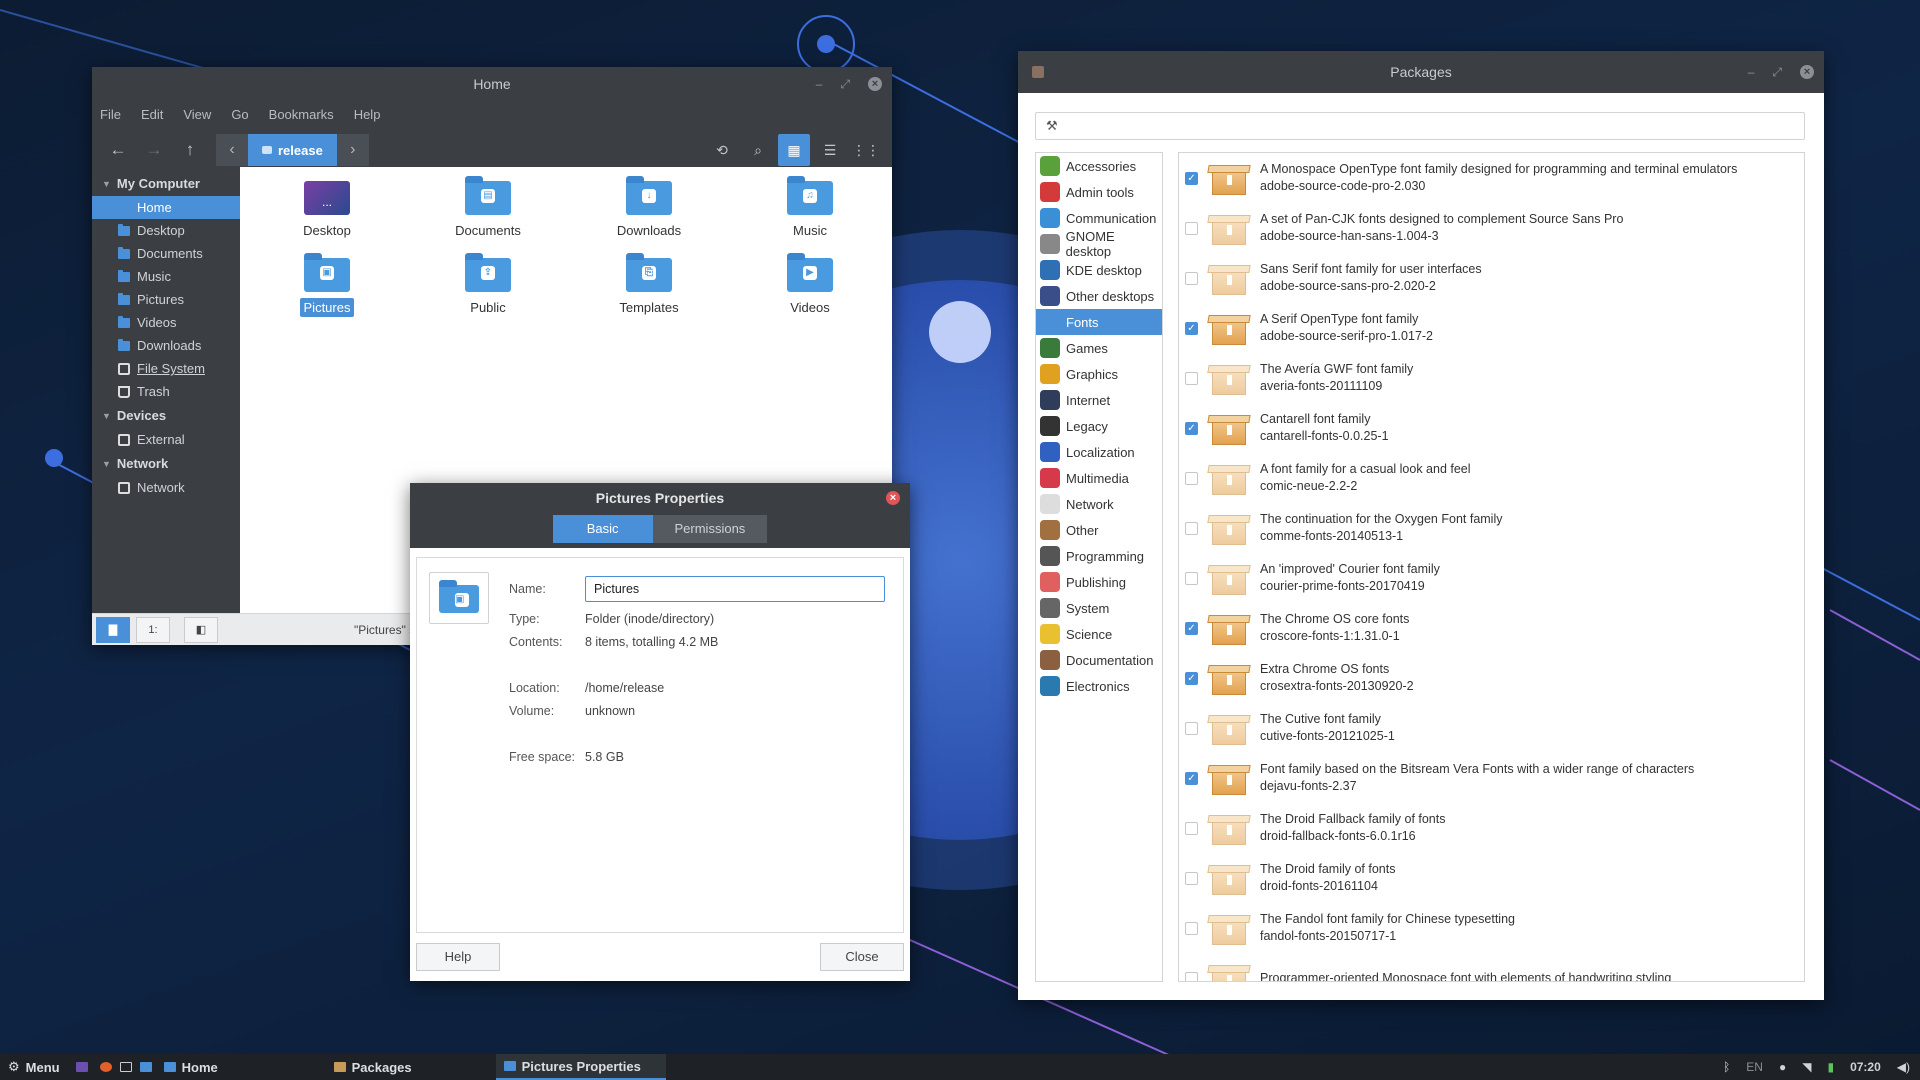 The image size is (1920, 1080). What do you see at coordinates (292, 150) in the screenshot?
I see `breadcrumb-current: release` at bounding box center [292, 150].